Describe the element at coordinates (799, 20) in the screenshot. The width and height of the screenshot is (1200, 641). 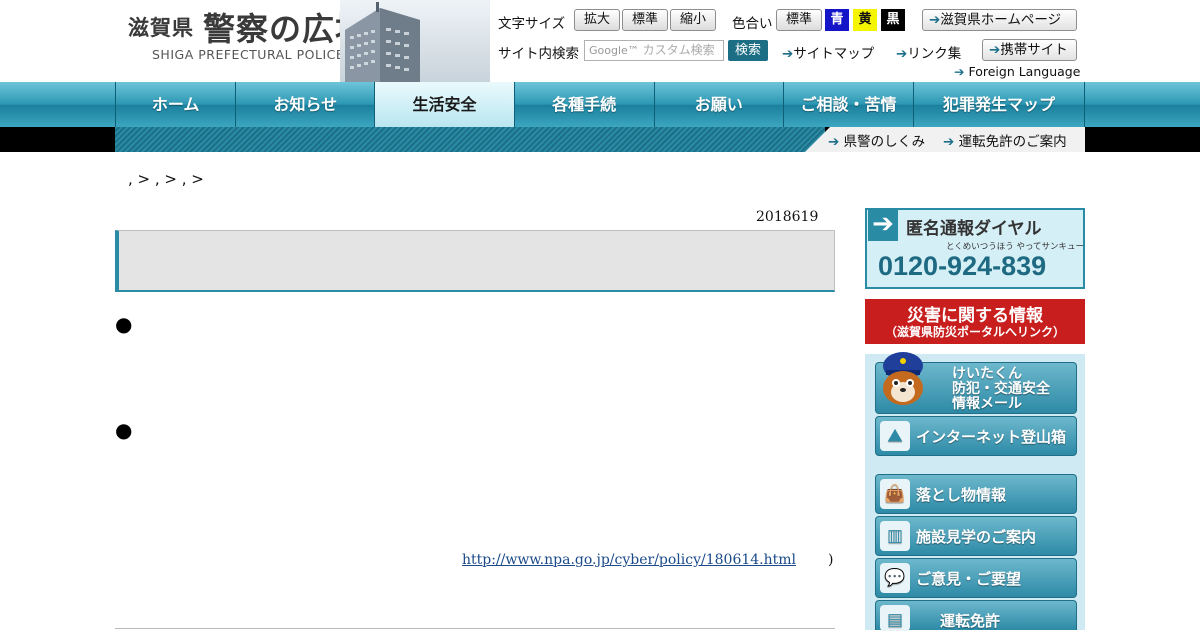
I see `color-standard-button: 標準` at that location.